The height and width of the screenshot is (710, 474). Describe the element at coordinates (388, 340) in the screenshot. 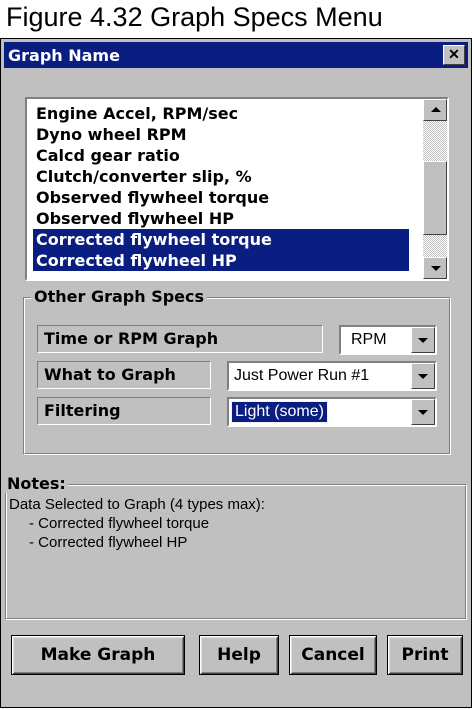

I see `time-or-rpm-select: RPM` at that location.